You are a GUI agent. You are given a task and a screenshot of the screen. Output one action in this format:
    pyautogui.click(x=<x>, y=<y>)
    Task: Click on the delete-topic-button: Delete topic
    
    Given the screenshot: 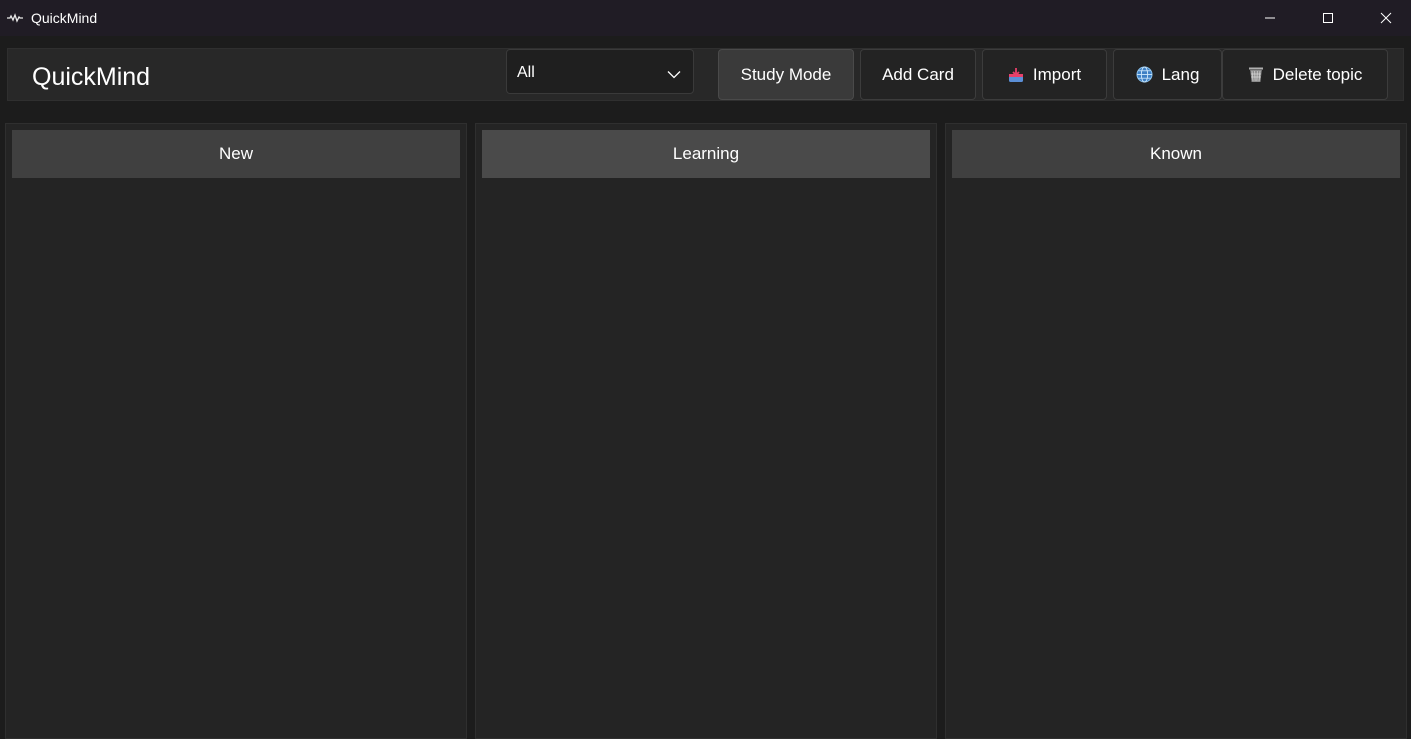 What is the action you would take?
    pyautogui.click(x=1305, y=74)
    